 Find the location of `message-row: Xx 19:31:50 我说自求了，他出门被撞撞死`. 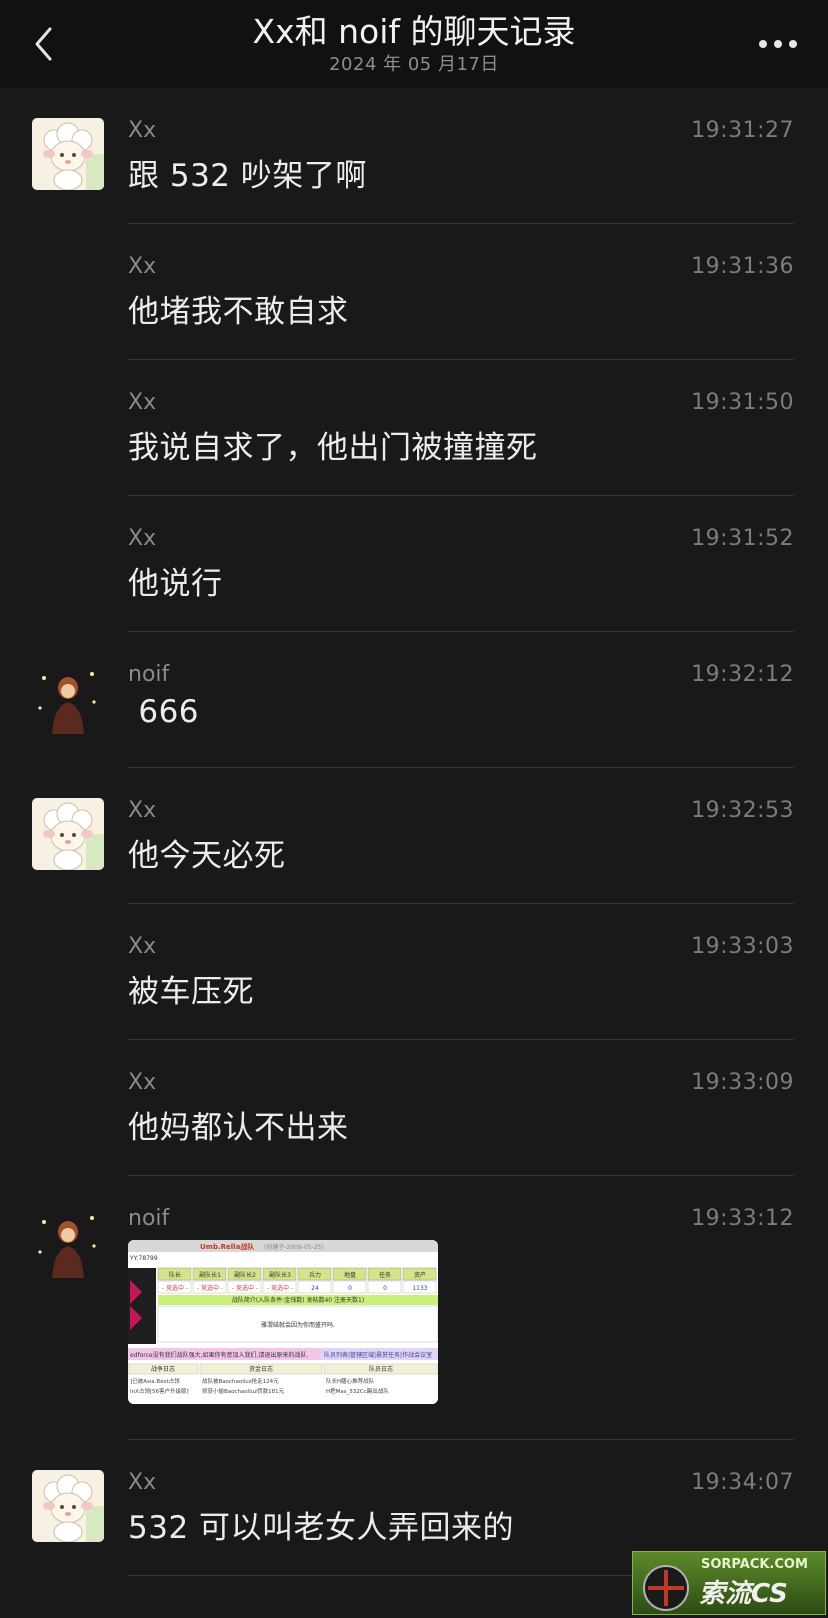

message-row: Xx 19:31:50 我说自求了，他出门被撞撞死 is located at coordinates (414, 428).